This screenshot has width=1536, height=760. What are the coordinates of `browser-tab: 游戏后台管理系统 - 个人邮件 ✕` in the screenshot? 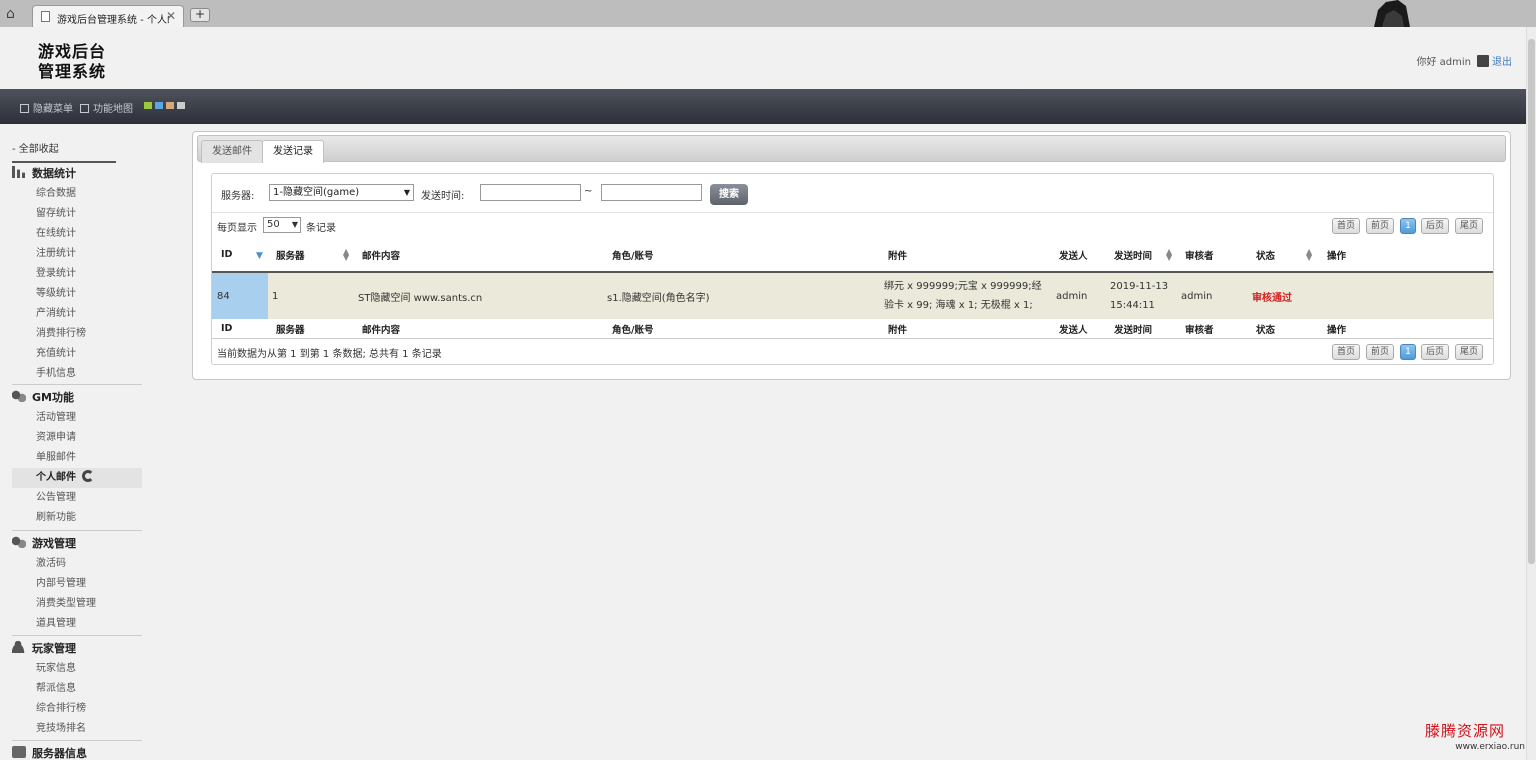 It's located at (108, 16).